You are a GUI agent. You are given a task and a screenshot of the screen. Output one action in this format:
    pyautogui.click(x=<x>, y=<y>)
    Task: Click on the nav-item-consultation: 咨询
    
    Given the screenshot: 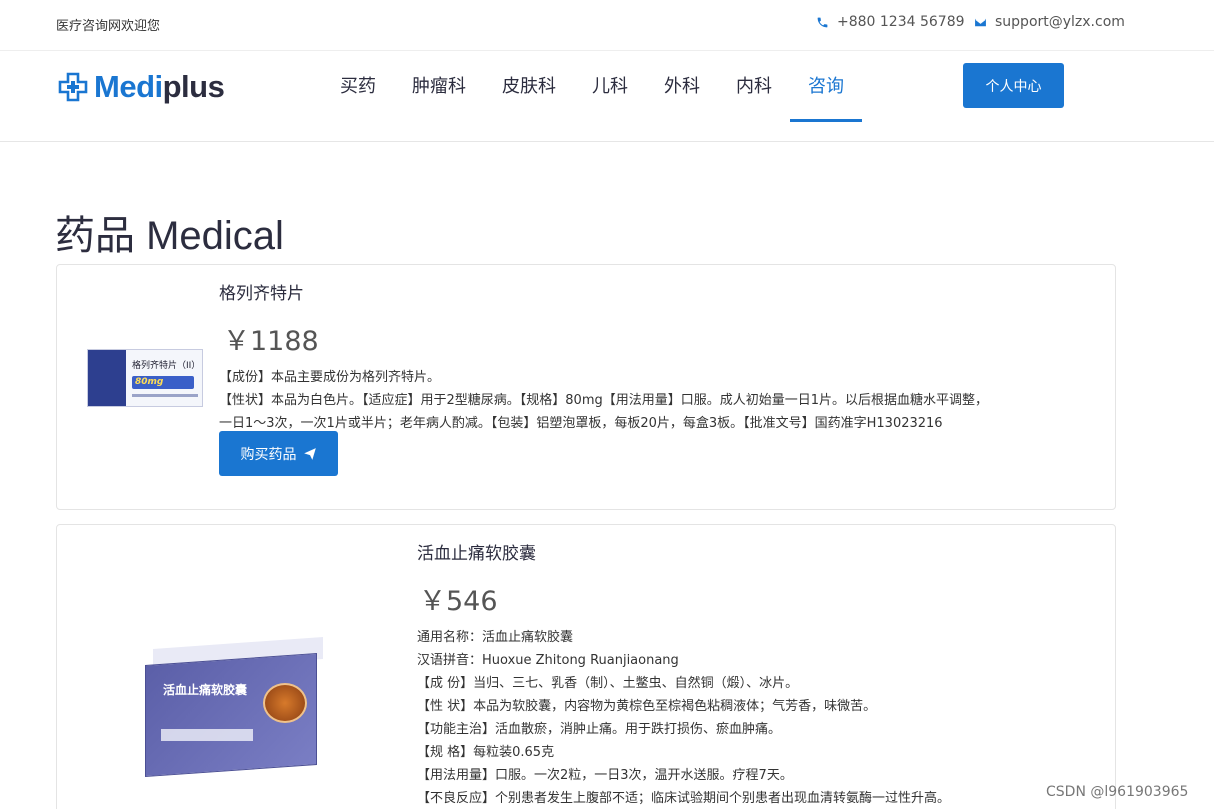 What is the action you would take?
    pyautogui.click(x=826, y=97)
    